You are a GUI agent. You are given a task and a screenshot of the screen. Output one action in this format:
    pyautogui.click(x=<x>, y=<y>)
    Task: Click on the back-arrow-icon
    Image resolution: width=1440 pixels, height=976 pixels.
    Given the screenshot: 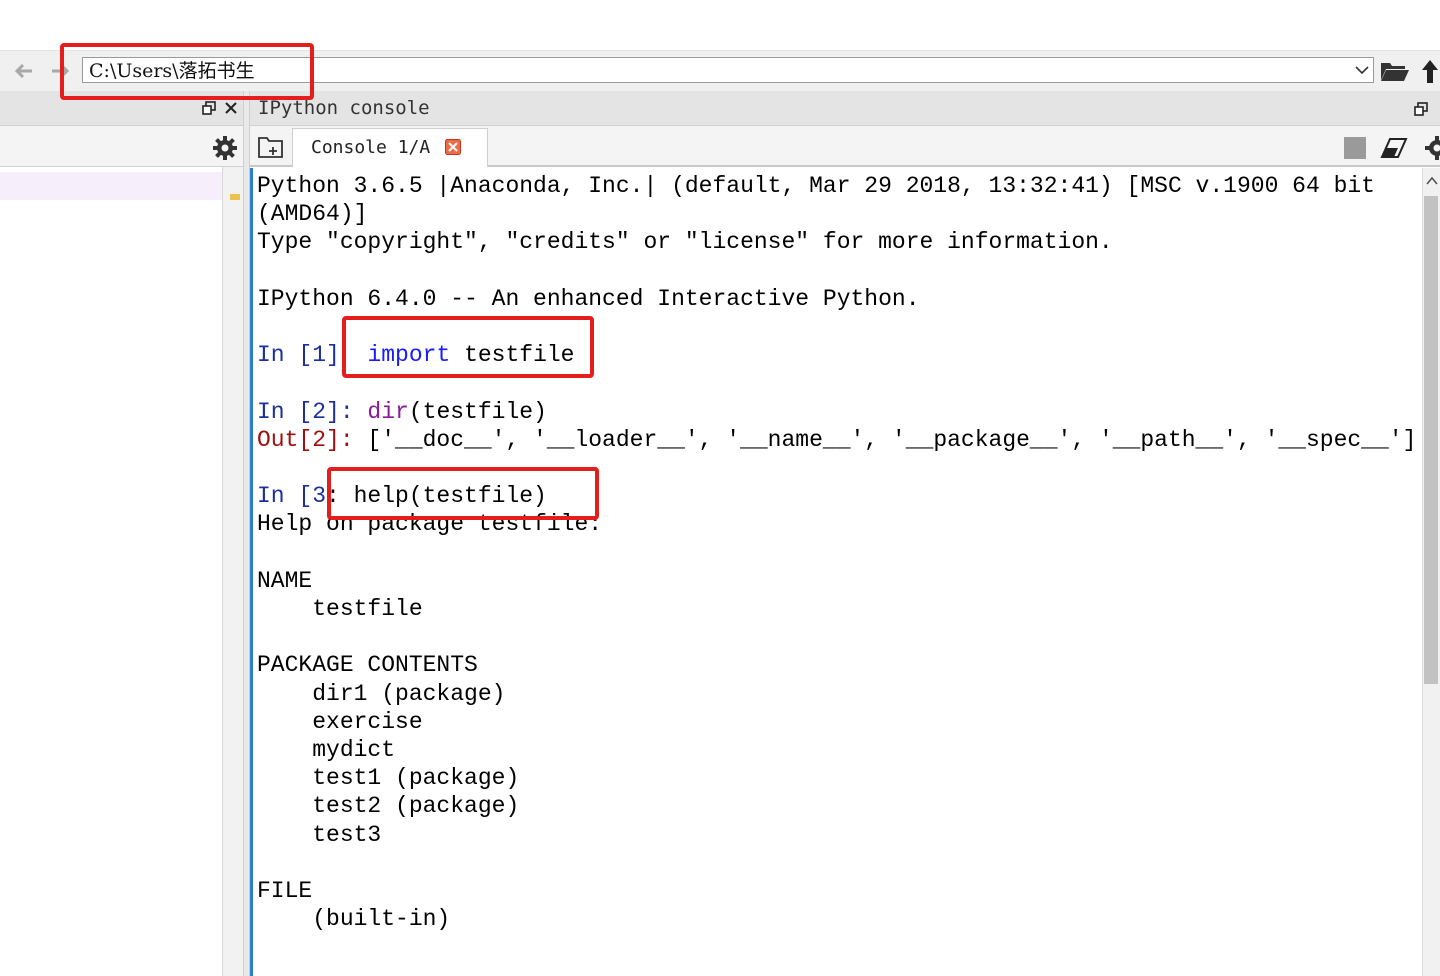 What is the action you would take?
    pyautogui.click(x=24, y=71)
    